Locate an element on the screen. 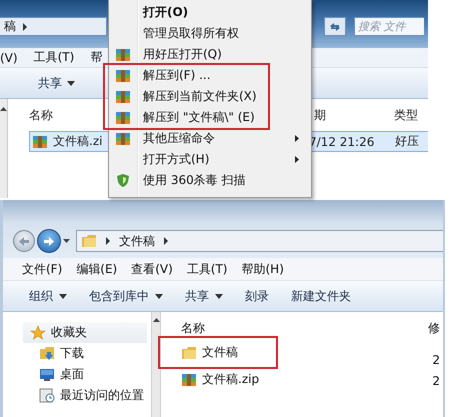 Image resolution: width=450 pixels, height=417 pixels. file-name: 文件稿.zip is located at coordinates (231, 379).